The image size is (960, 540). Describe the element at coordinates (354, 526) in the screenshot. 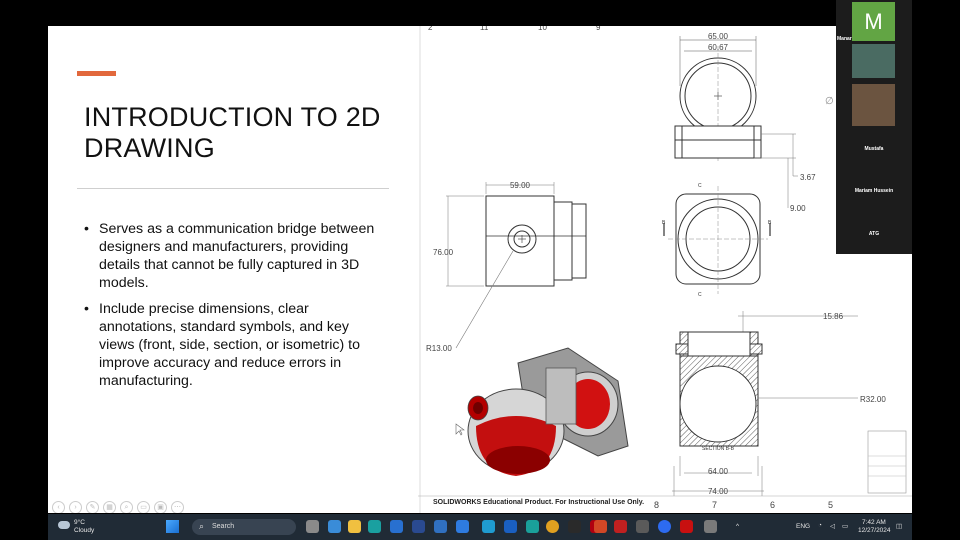

I see `explorer-icon` at that location.